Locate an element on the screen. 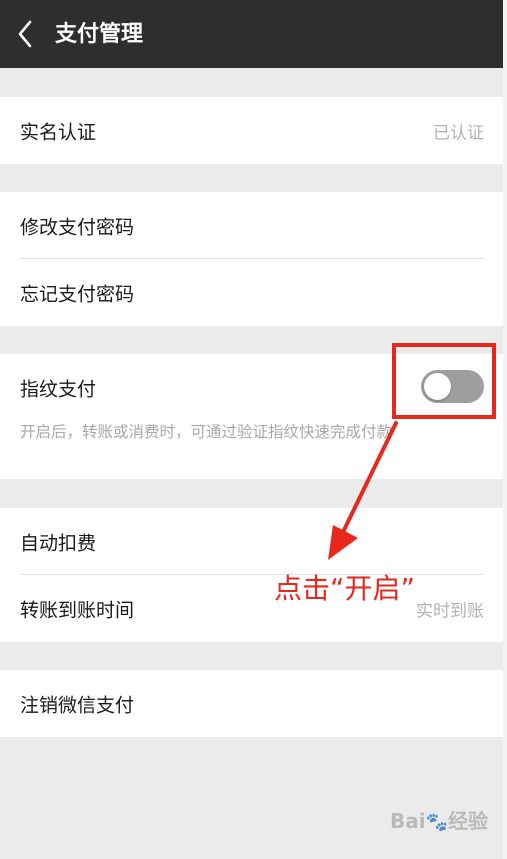 This screenshot has width=507, height=859. navigation-bar: 支付管理 is located at coordinates (251, 34).